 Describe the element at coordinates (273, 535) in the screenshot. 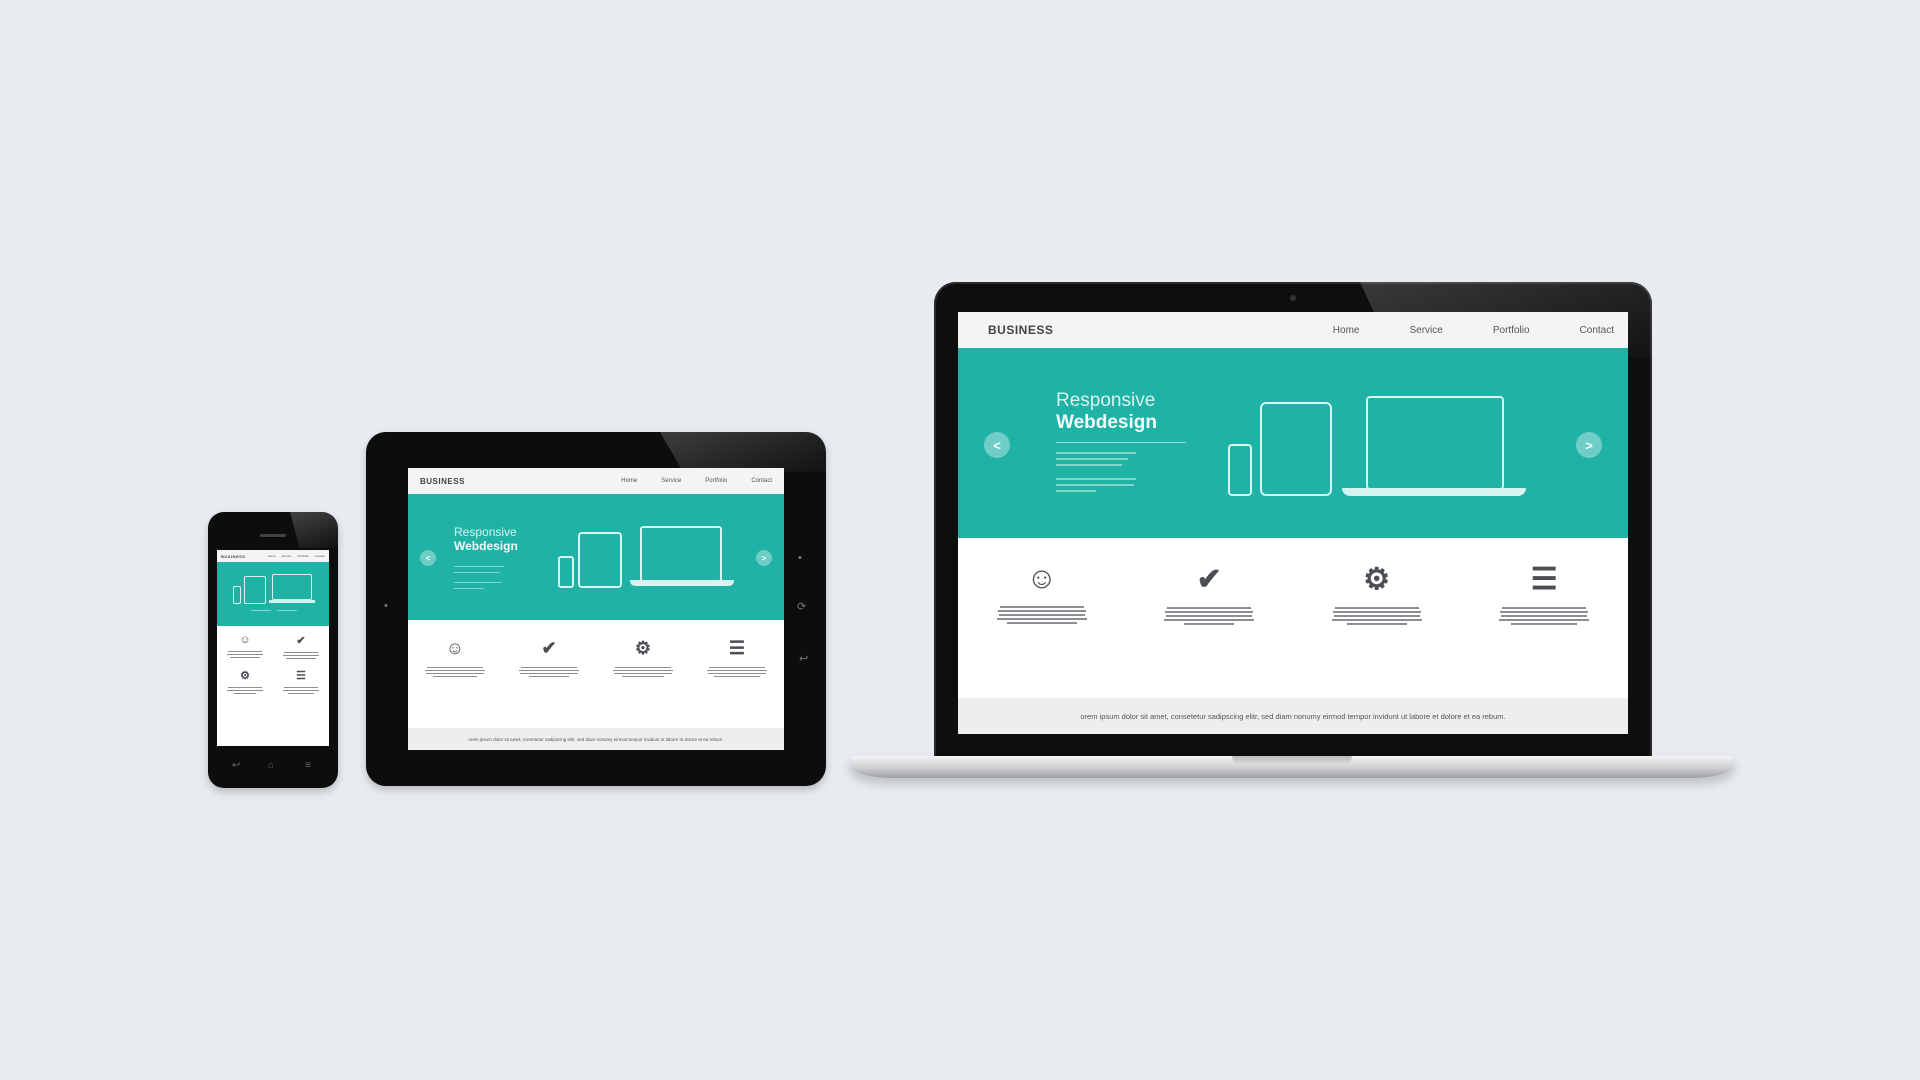

I see `phone-speaker` at that location.